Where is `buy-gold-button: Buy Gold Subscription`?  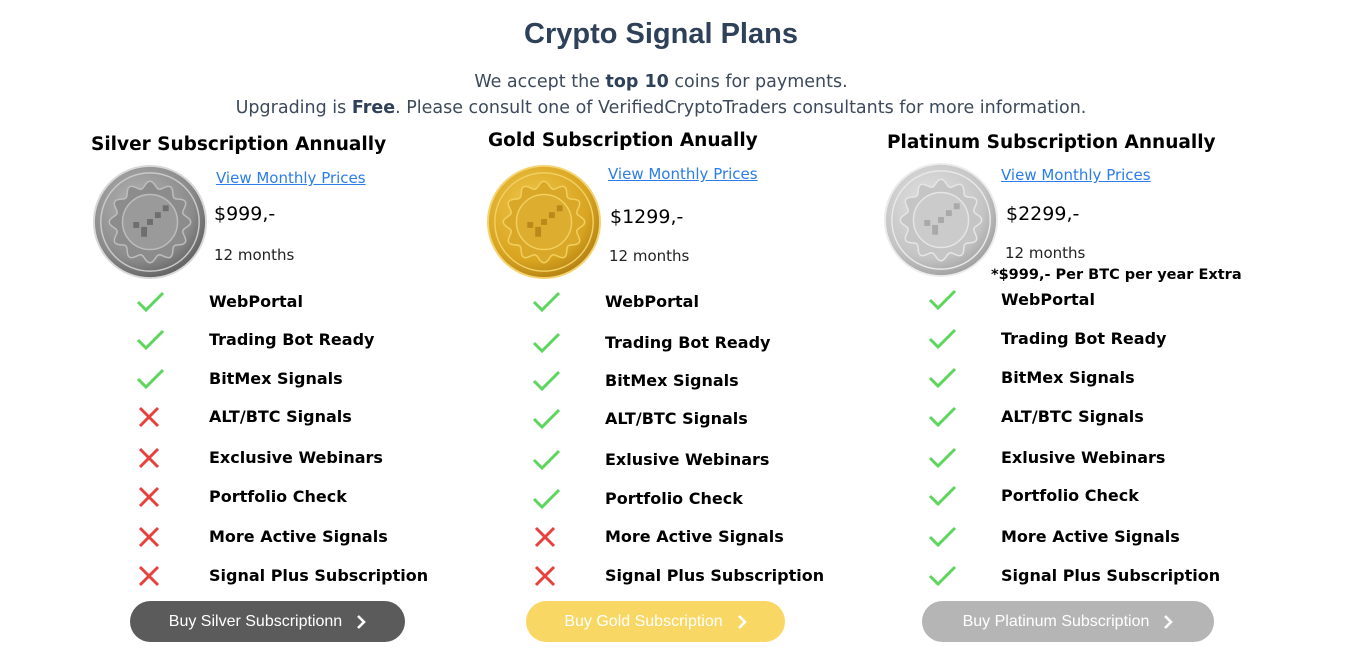 buy-gold-button: Buy Gold Subscription is located at coordinates (655, 621).